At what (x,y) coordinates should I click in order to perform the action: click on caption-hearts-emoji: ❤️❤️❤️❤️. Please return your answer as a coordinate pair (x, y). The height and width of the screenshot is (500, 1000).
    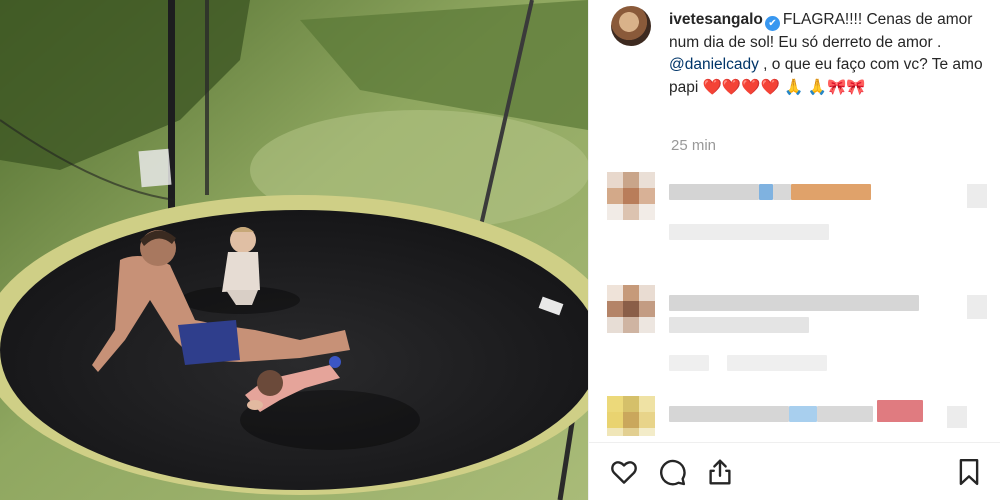
    Looking at the image, I should click on (741, 87).